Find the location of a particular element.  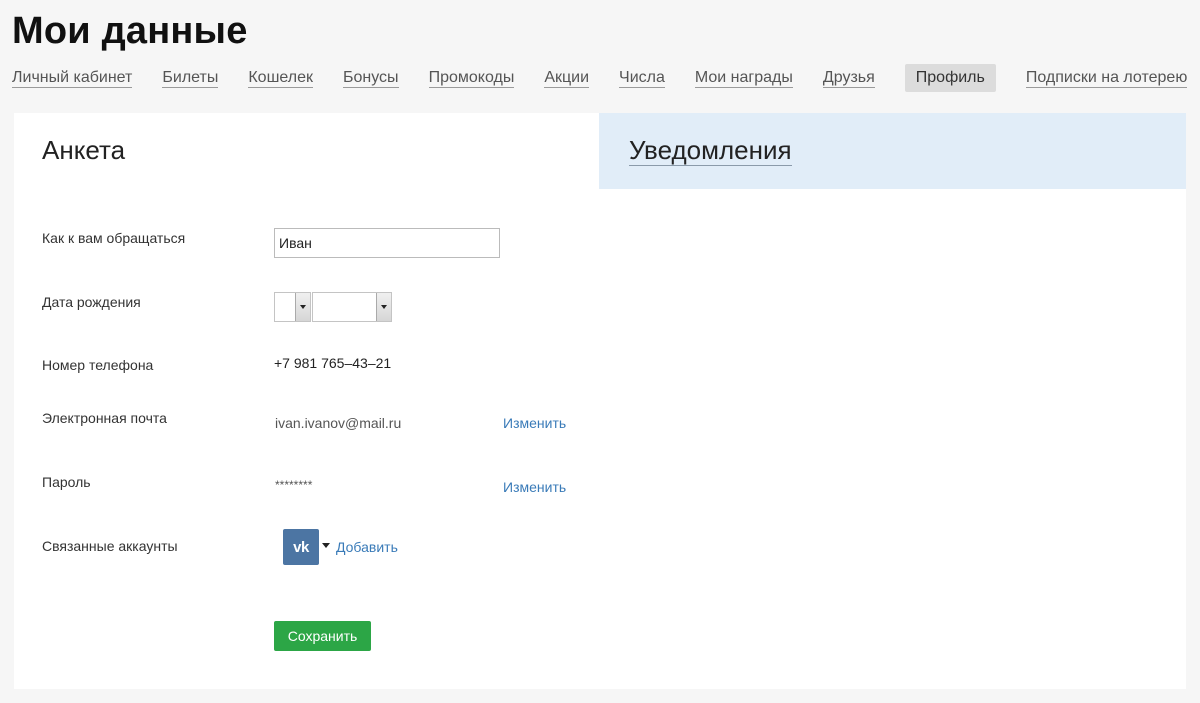

nav-lottery-subscriptions: Подписки на лотерею is located at coordinates (1106, 78).